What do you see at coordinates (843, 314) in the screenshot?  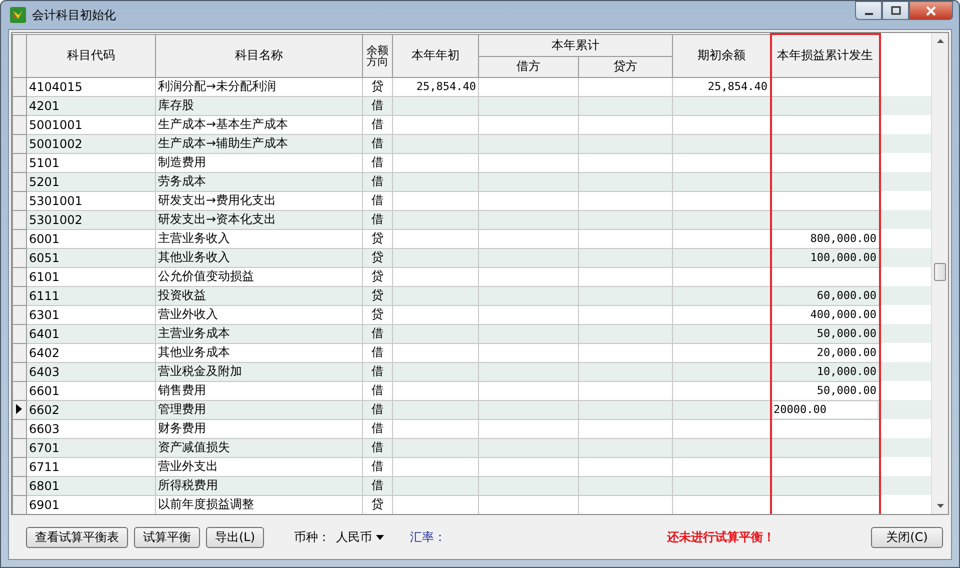 I see `table-cell: 400,000.00` at bounding box center [843, 314].